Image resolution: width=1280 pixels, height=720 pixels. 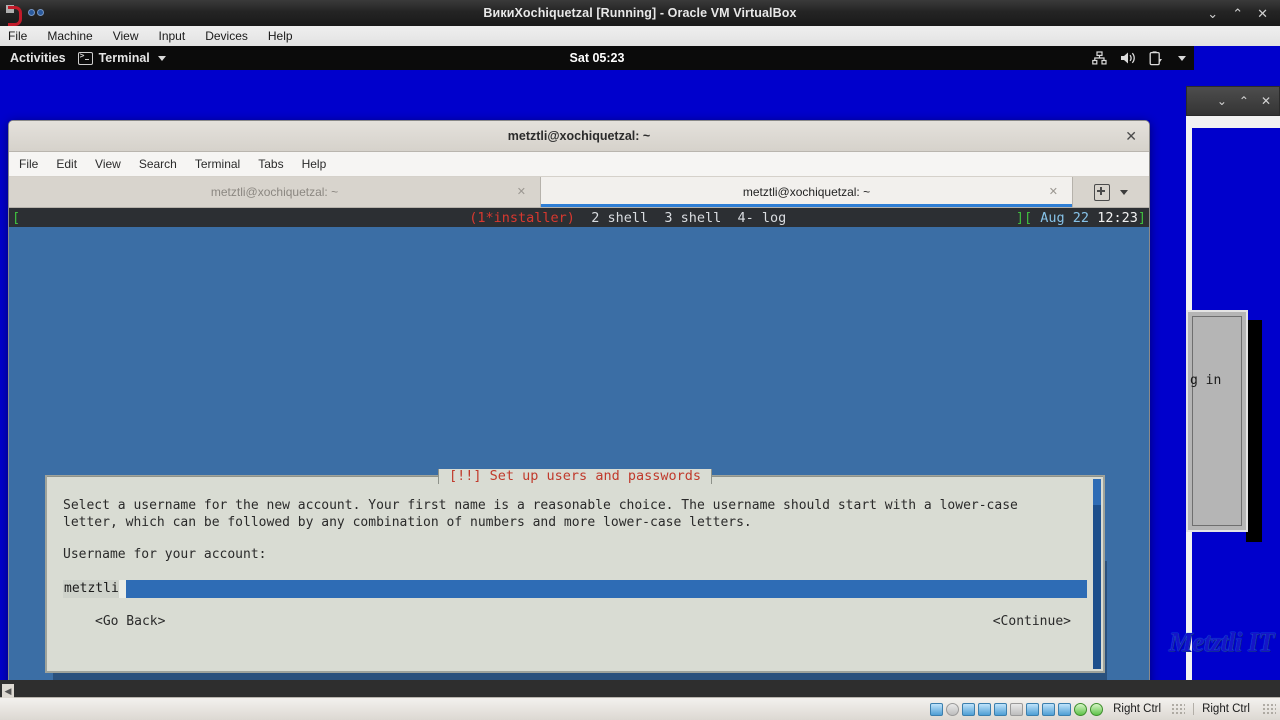 I want to click on background-dialog, so click(x=1217, y=421).